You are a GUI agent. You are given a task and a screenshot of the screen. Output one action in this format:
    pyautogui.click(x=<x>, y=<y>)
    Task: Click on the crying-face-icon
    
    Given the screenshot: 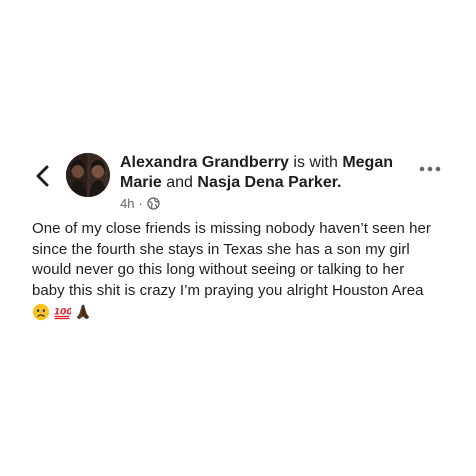 What is the action you would take?
    pyautogui.click(x=41, y=312)
    